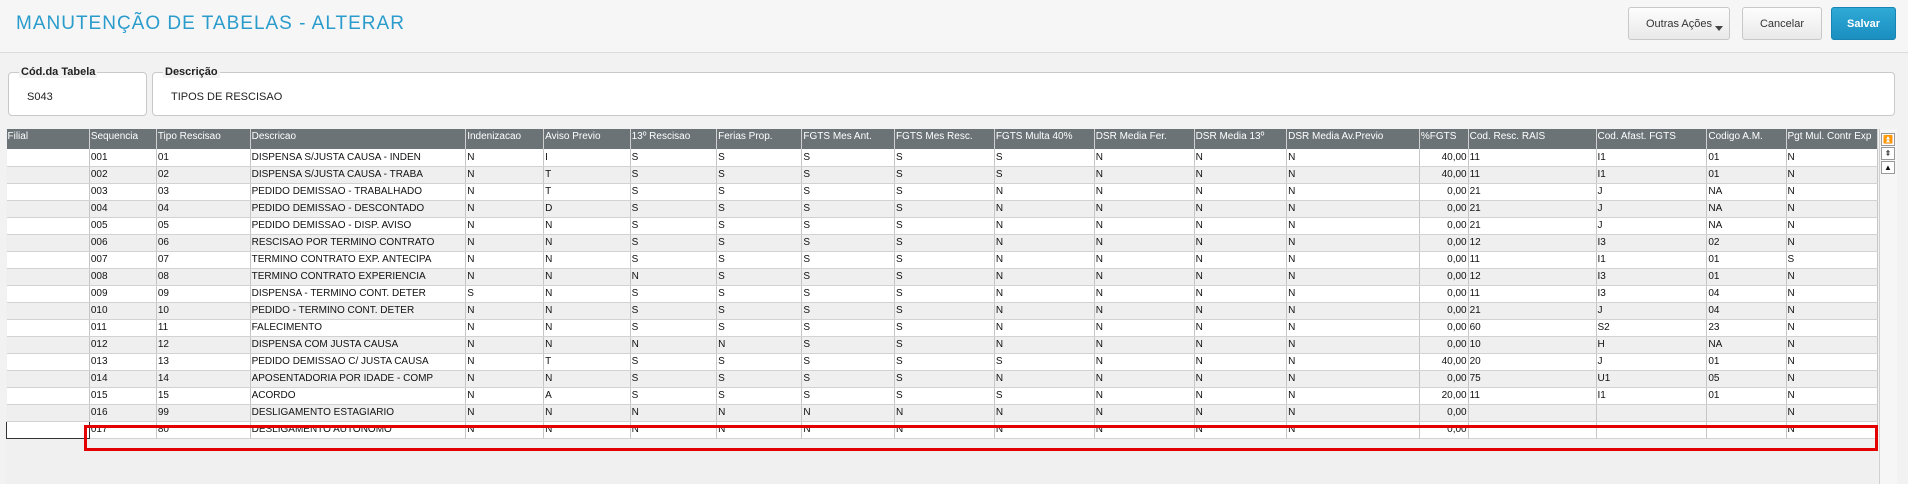 Image resolution: width=1908 pixels, height=484 pixels. Describe the element at coordinates (358, 175) in the screenshot. I see `table-cell: DISPENSA S/JUSTA CAUSA - TRABA` at that location.